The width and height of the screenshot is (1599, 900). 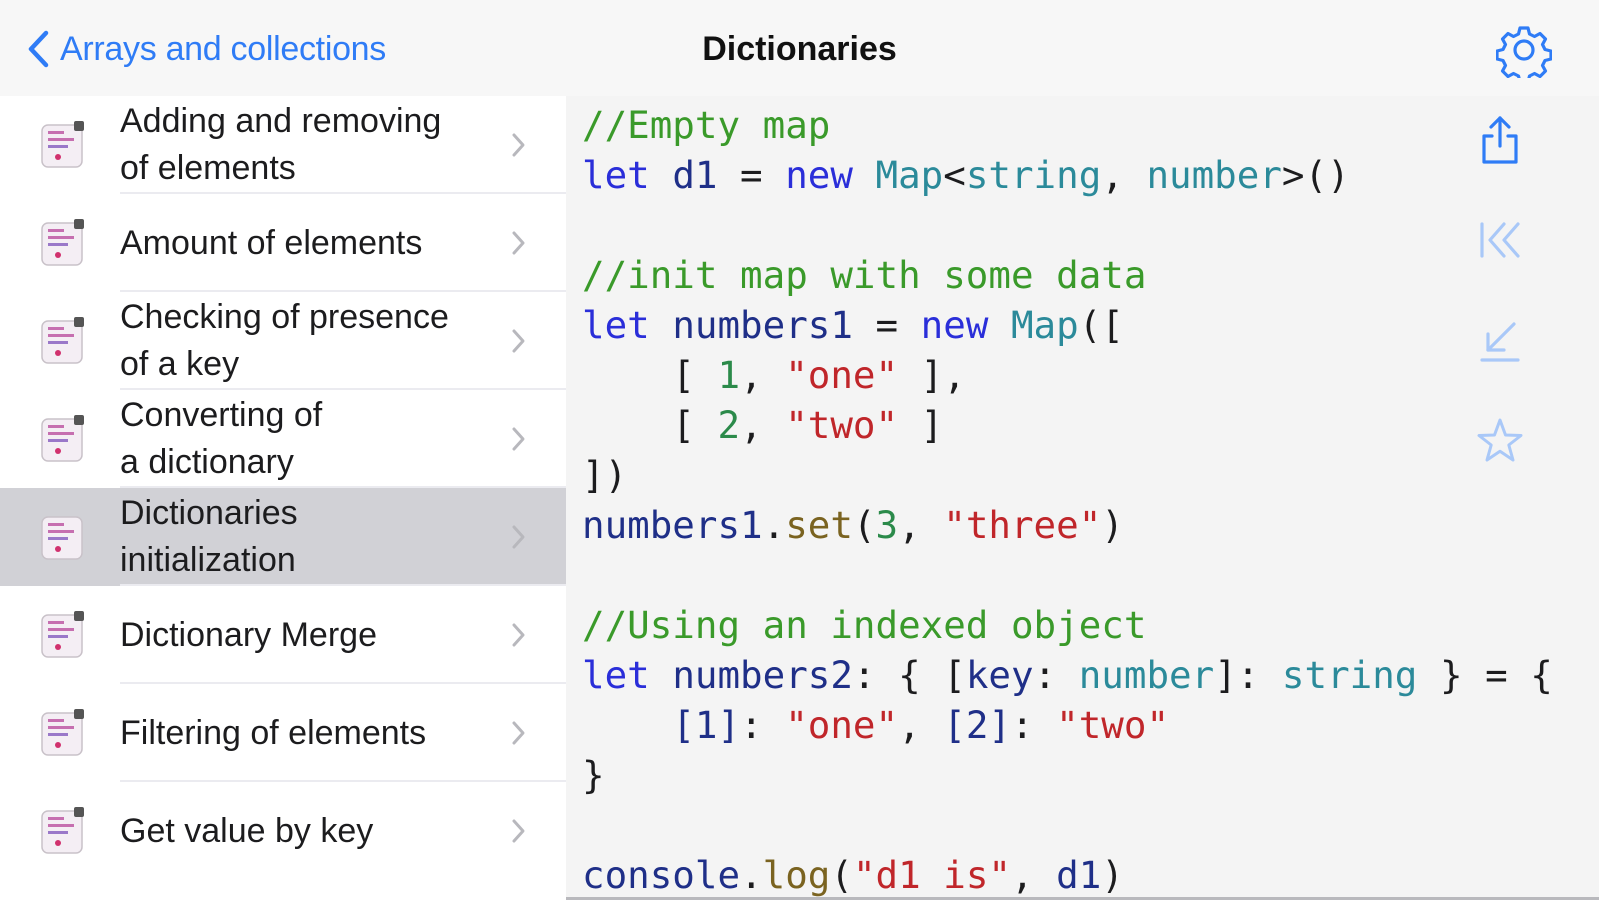 I want to click on sidebar-item: Filtering of elements, so click(x=283, y=733).